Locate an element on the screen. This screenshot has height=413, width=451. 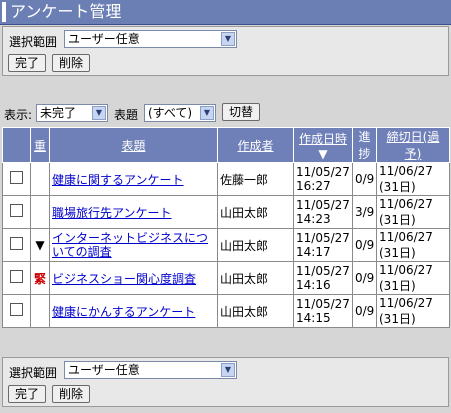
header-title: 表題 is located at coordinates (133, 145).